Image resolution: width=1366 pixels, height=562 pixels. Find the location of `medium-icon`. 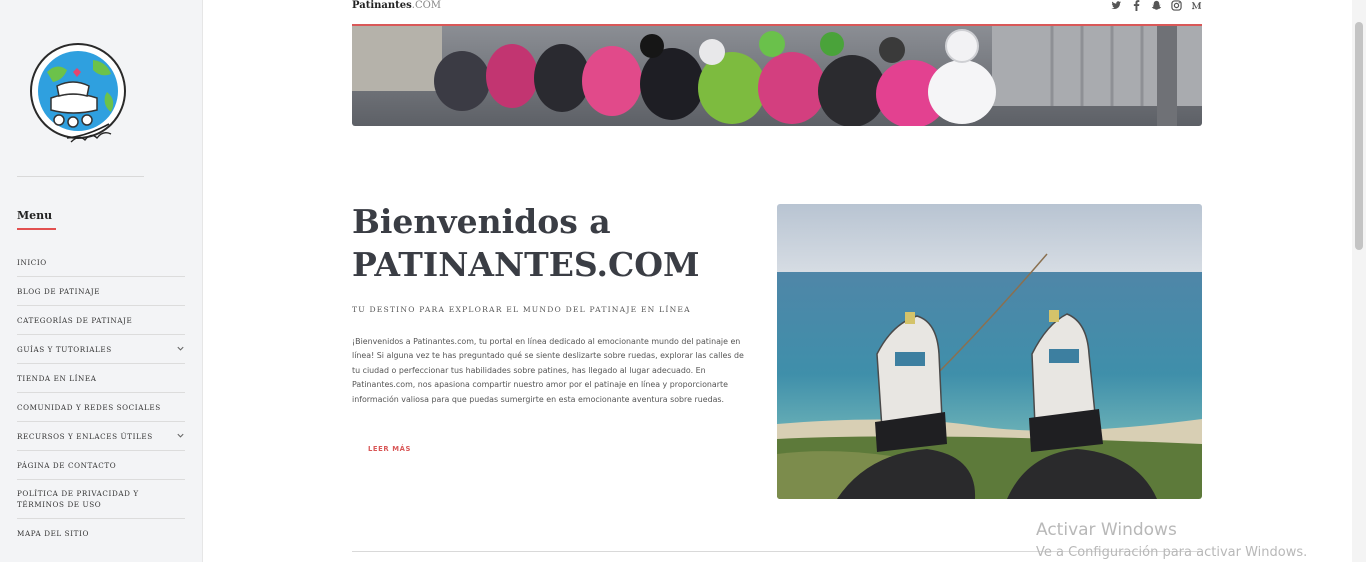

medium-icon is located at coordinates (1196, 5).